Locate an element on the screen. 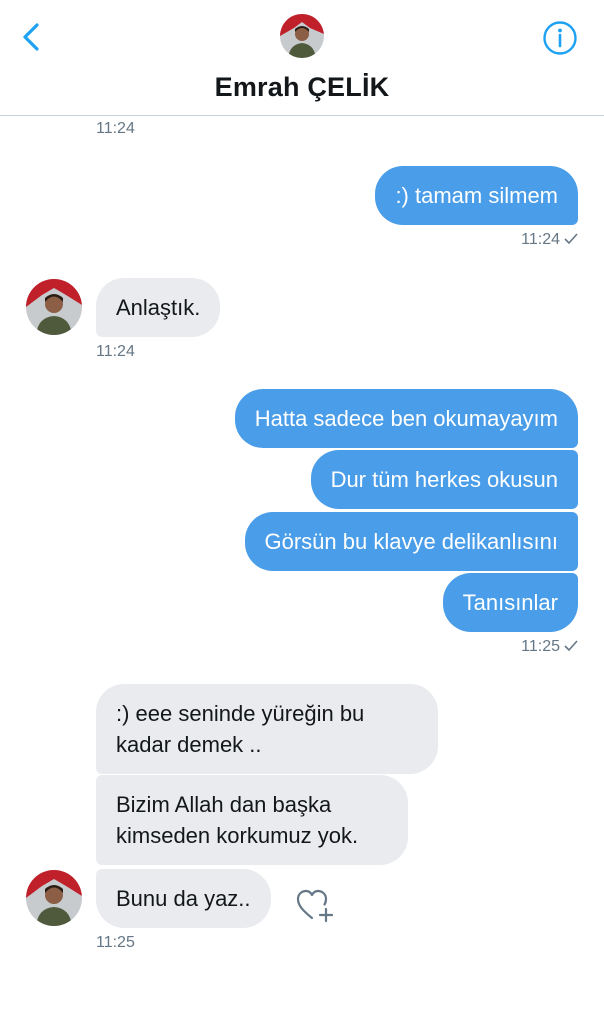 This screenshot has width=604, height=1024. back-button is located at coordinates (33, 37).